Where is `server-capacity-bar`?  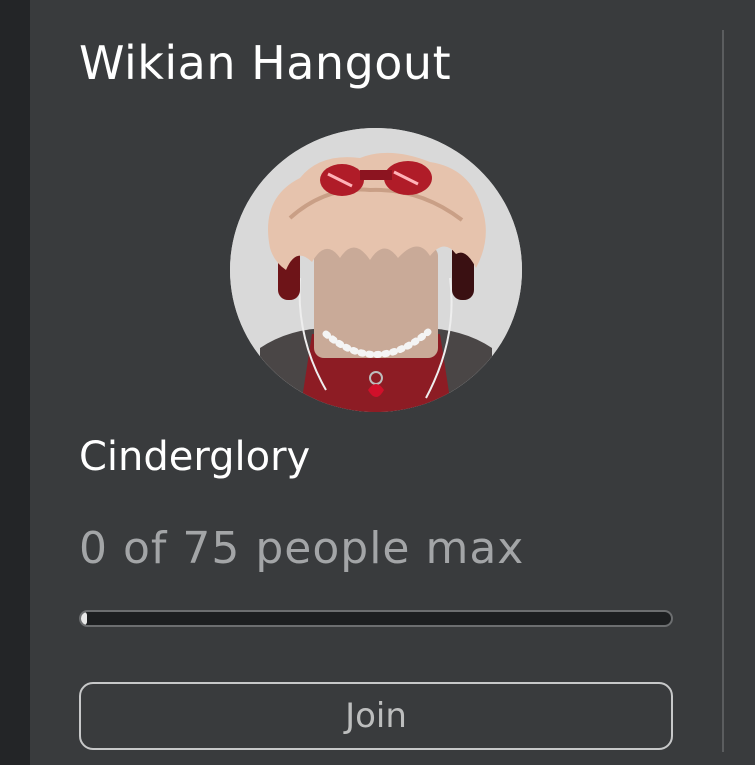
server-capacity-bar is located at coordinates (376, 618).